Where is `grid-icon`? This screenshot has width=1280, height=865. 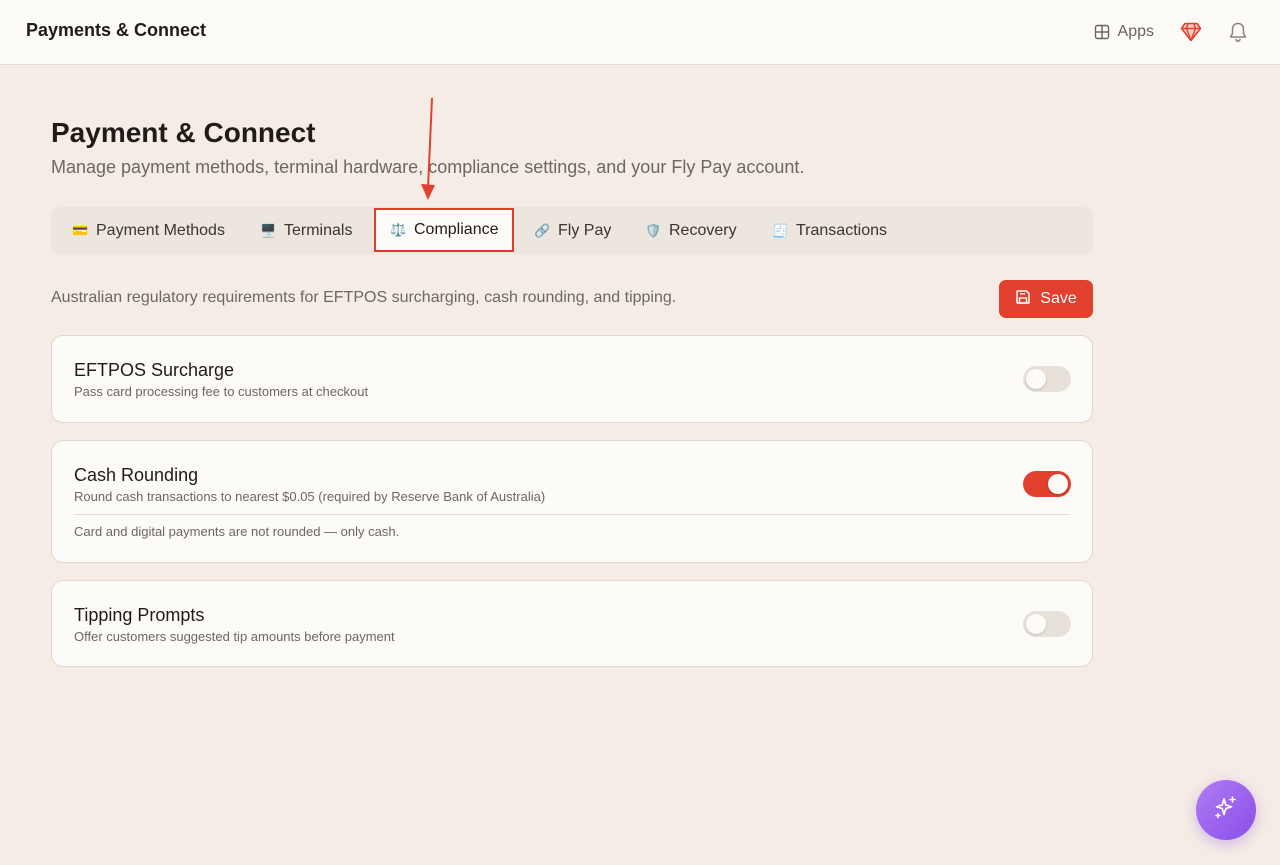
grid-icon is located at coordinates (1102, 32).